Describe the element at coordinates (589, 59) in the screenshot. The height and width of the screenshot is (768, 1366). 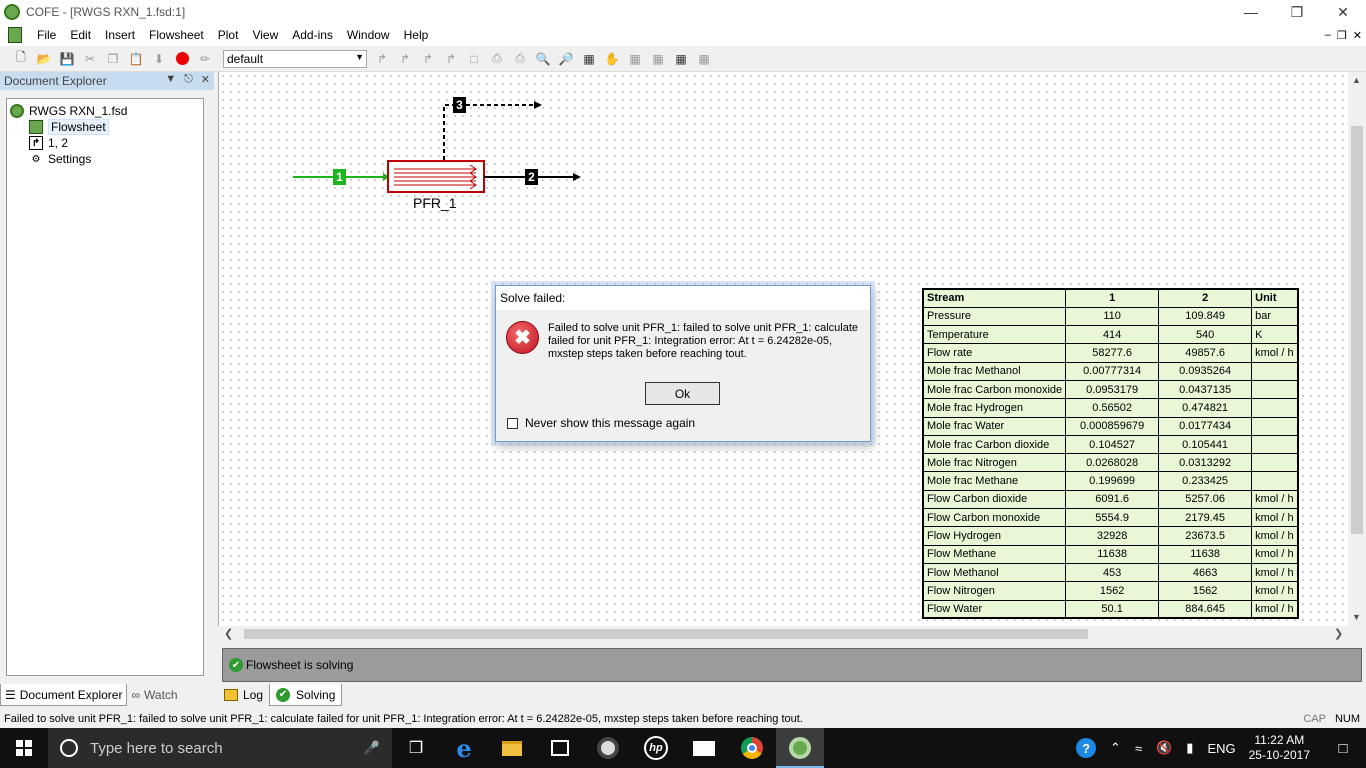
I see `zoom-fit-icon: ▦` at that location.